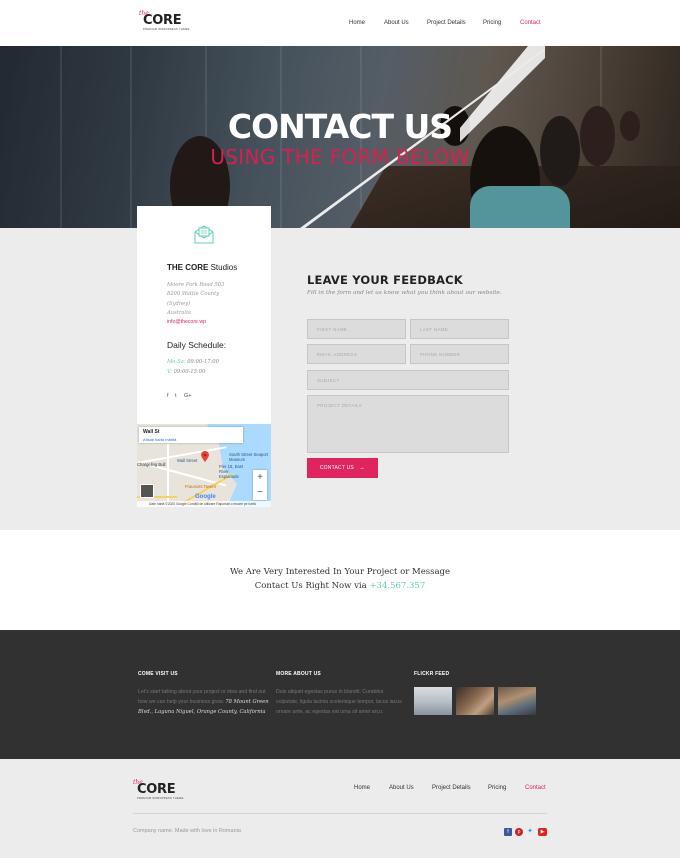 The width and height of the screenshot is (680, 858). Describe the element at coordinates (147, 491) in the screenshot. I see `map-satellite-toggle` at that location.